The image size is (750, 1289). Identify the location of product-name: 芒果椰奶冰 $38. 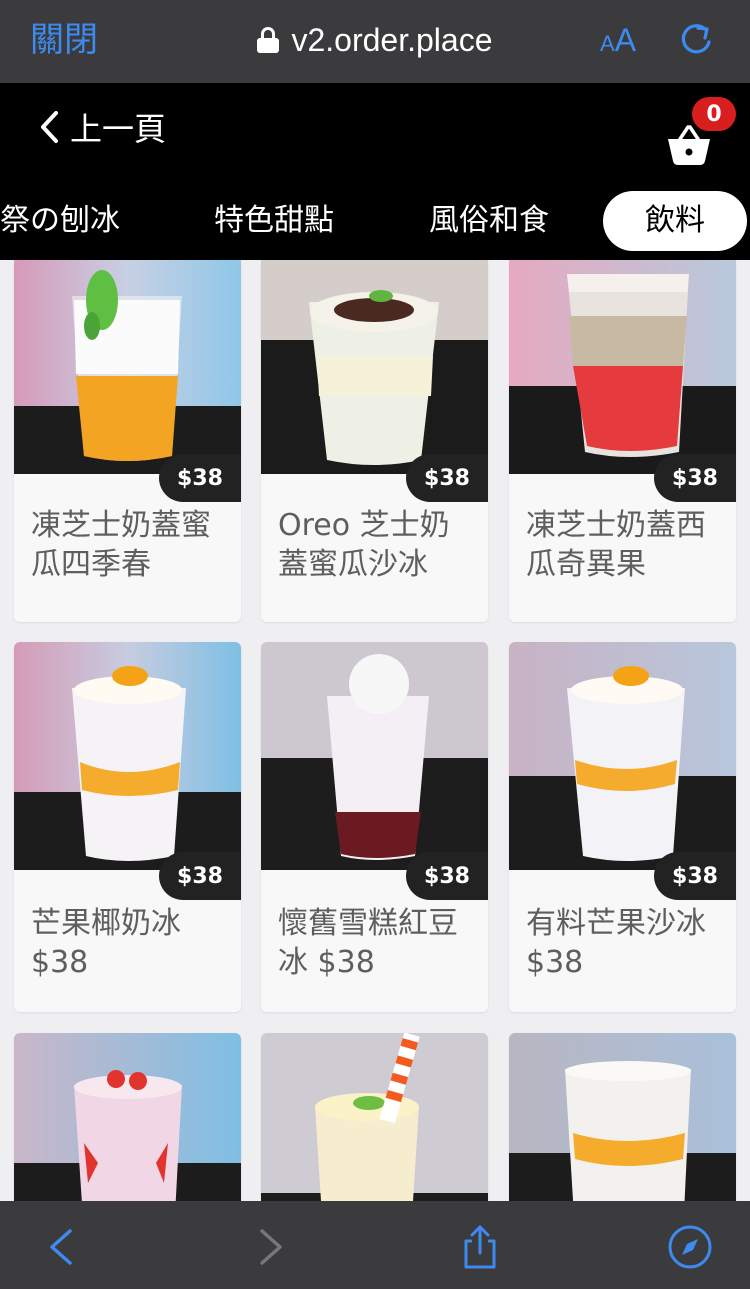
(106, 943).